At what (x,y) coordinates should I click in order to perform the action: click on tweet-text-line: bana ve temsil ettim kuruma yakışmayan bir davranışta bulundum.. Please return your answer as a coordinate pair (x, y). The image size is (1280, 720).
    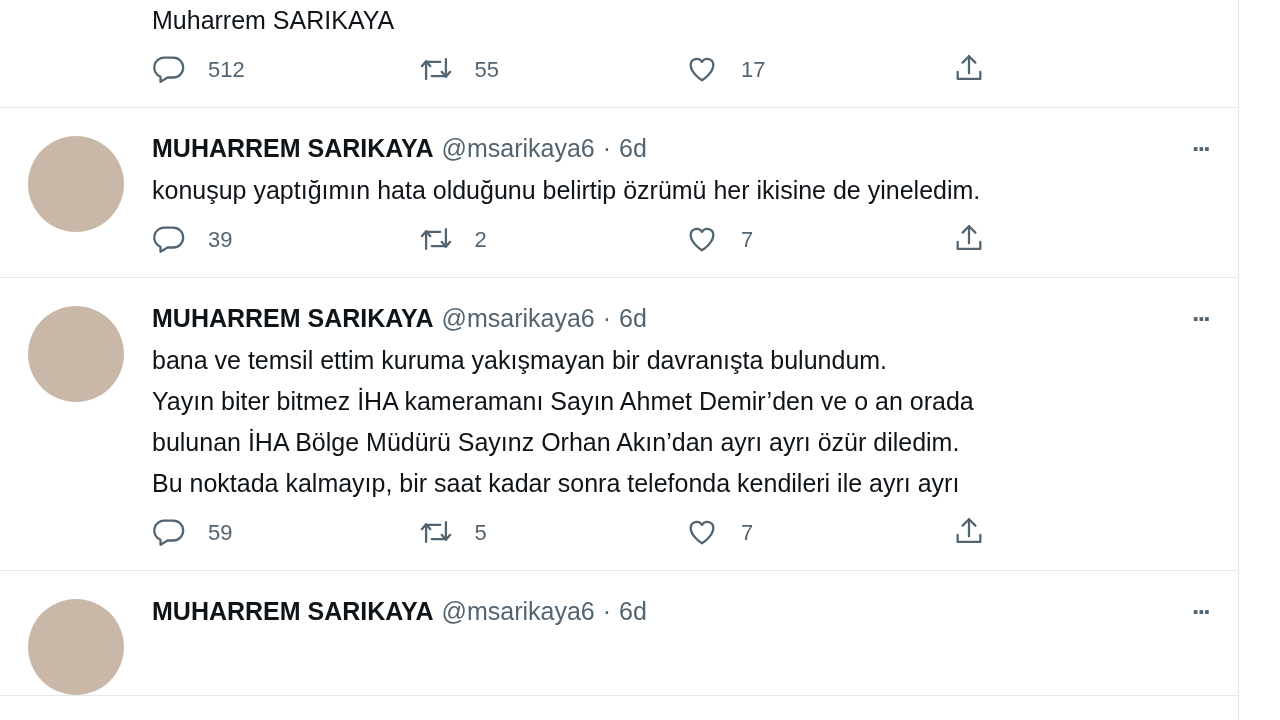
    Looking at the image, I should click on (520, 360).